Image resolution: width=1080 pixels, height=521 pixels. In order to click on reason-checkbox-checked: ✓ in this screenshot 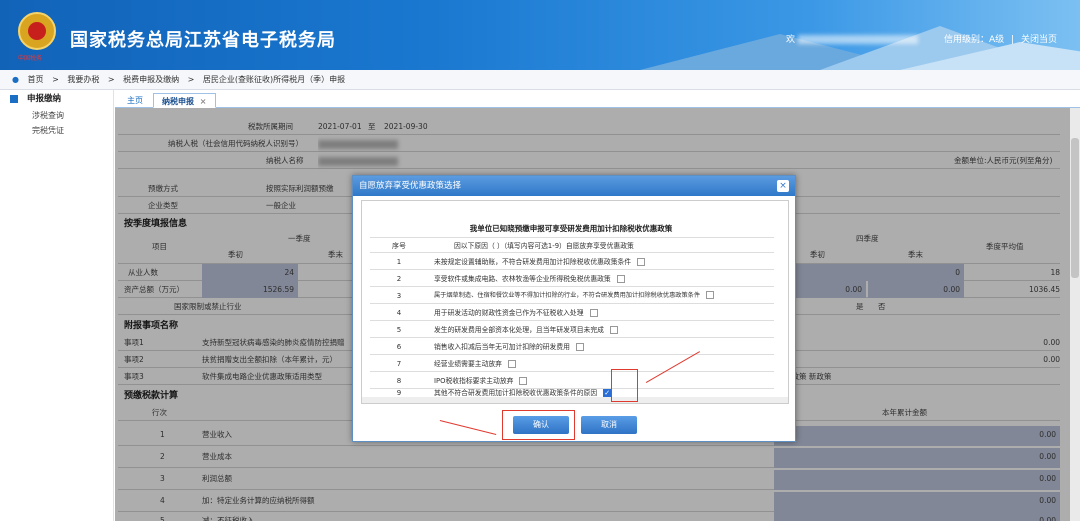, I will do `click(607, 393)`.